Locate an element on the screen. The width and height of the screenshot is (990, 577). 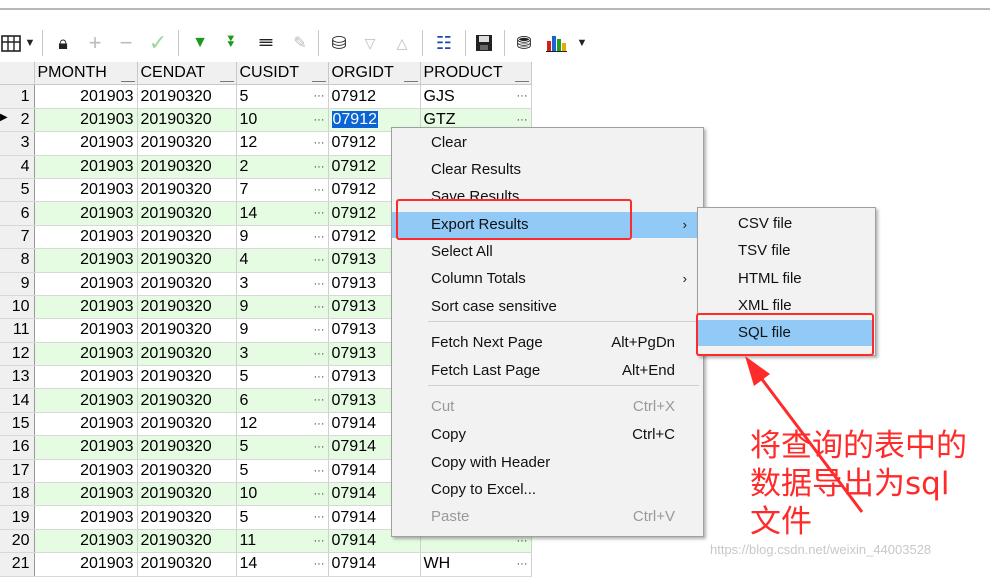
annotation-text: 将查询的表中的 数据导出为sql 文件 is located at coordinates (858, 484).